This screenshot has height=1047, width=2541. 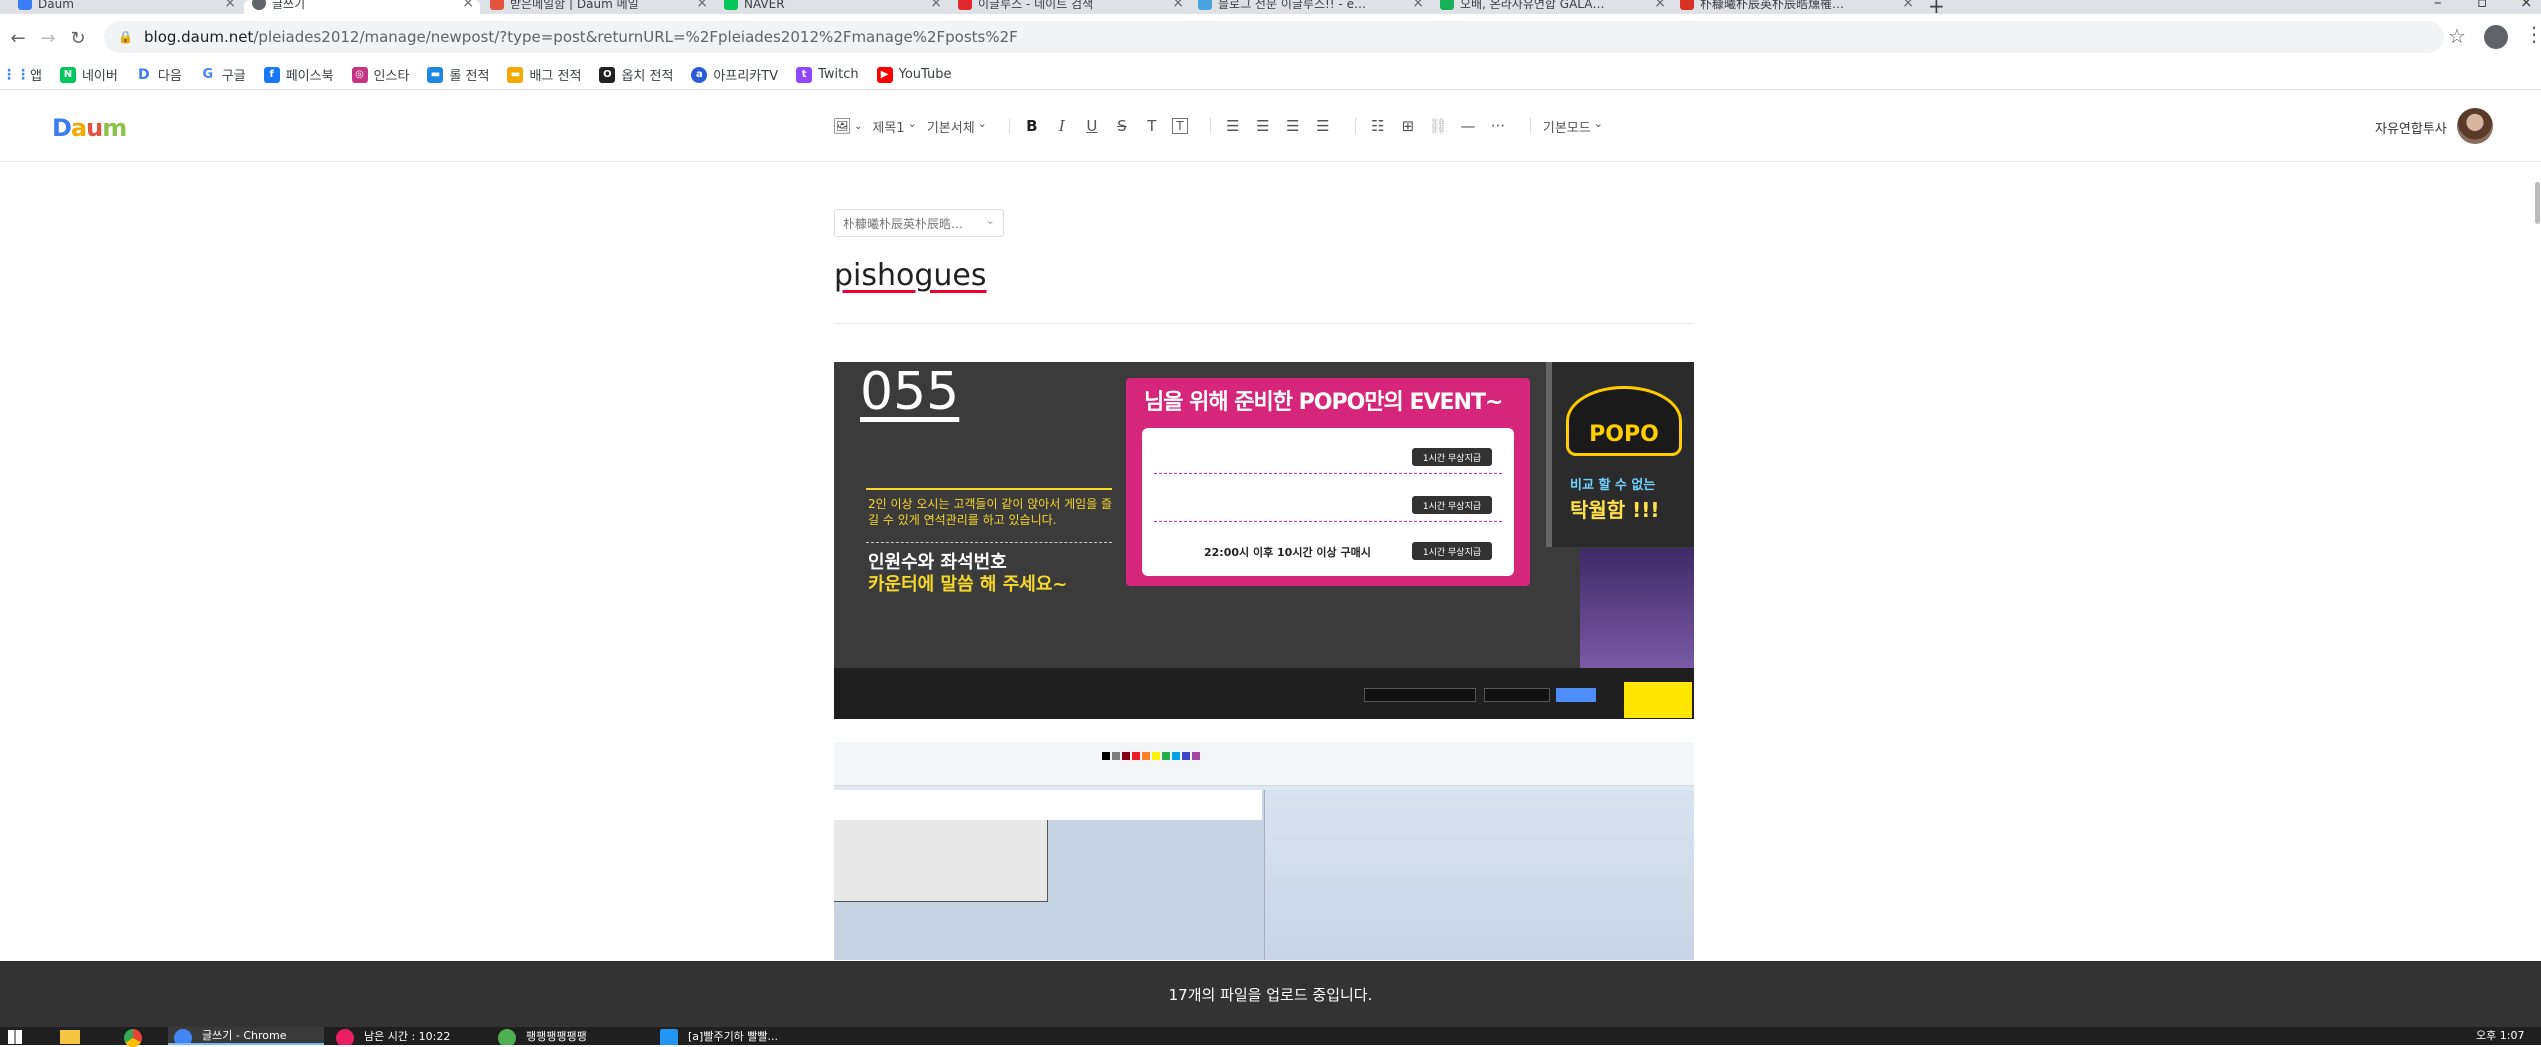 What do you see at coordinates (2411, 127) in the screenshot?
I see `user-name: 자유연합투사` at bounding box center [2411, 127].